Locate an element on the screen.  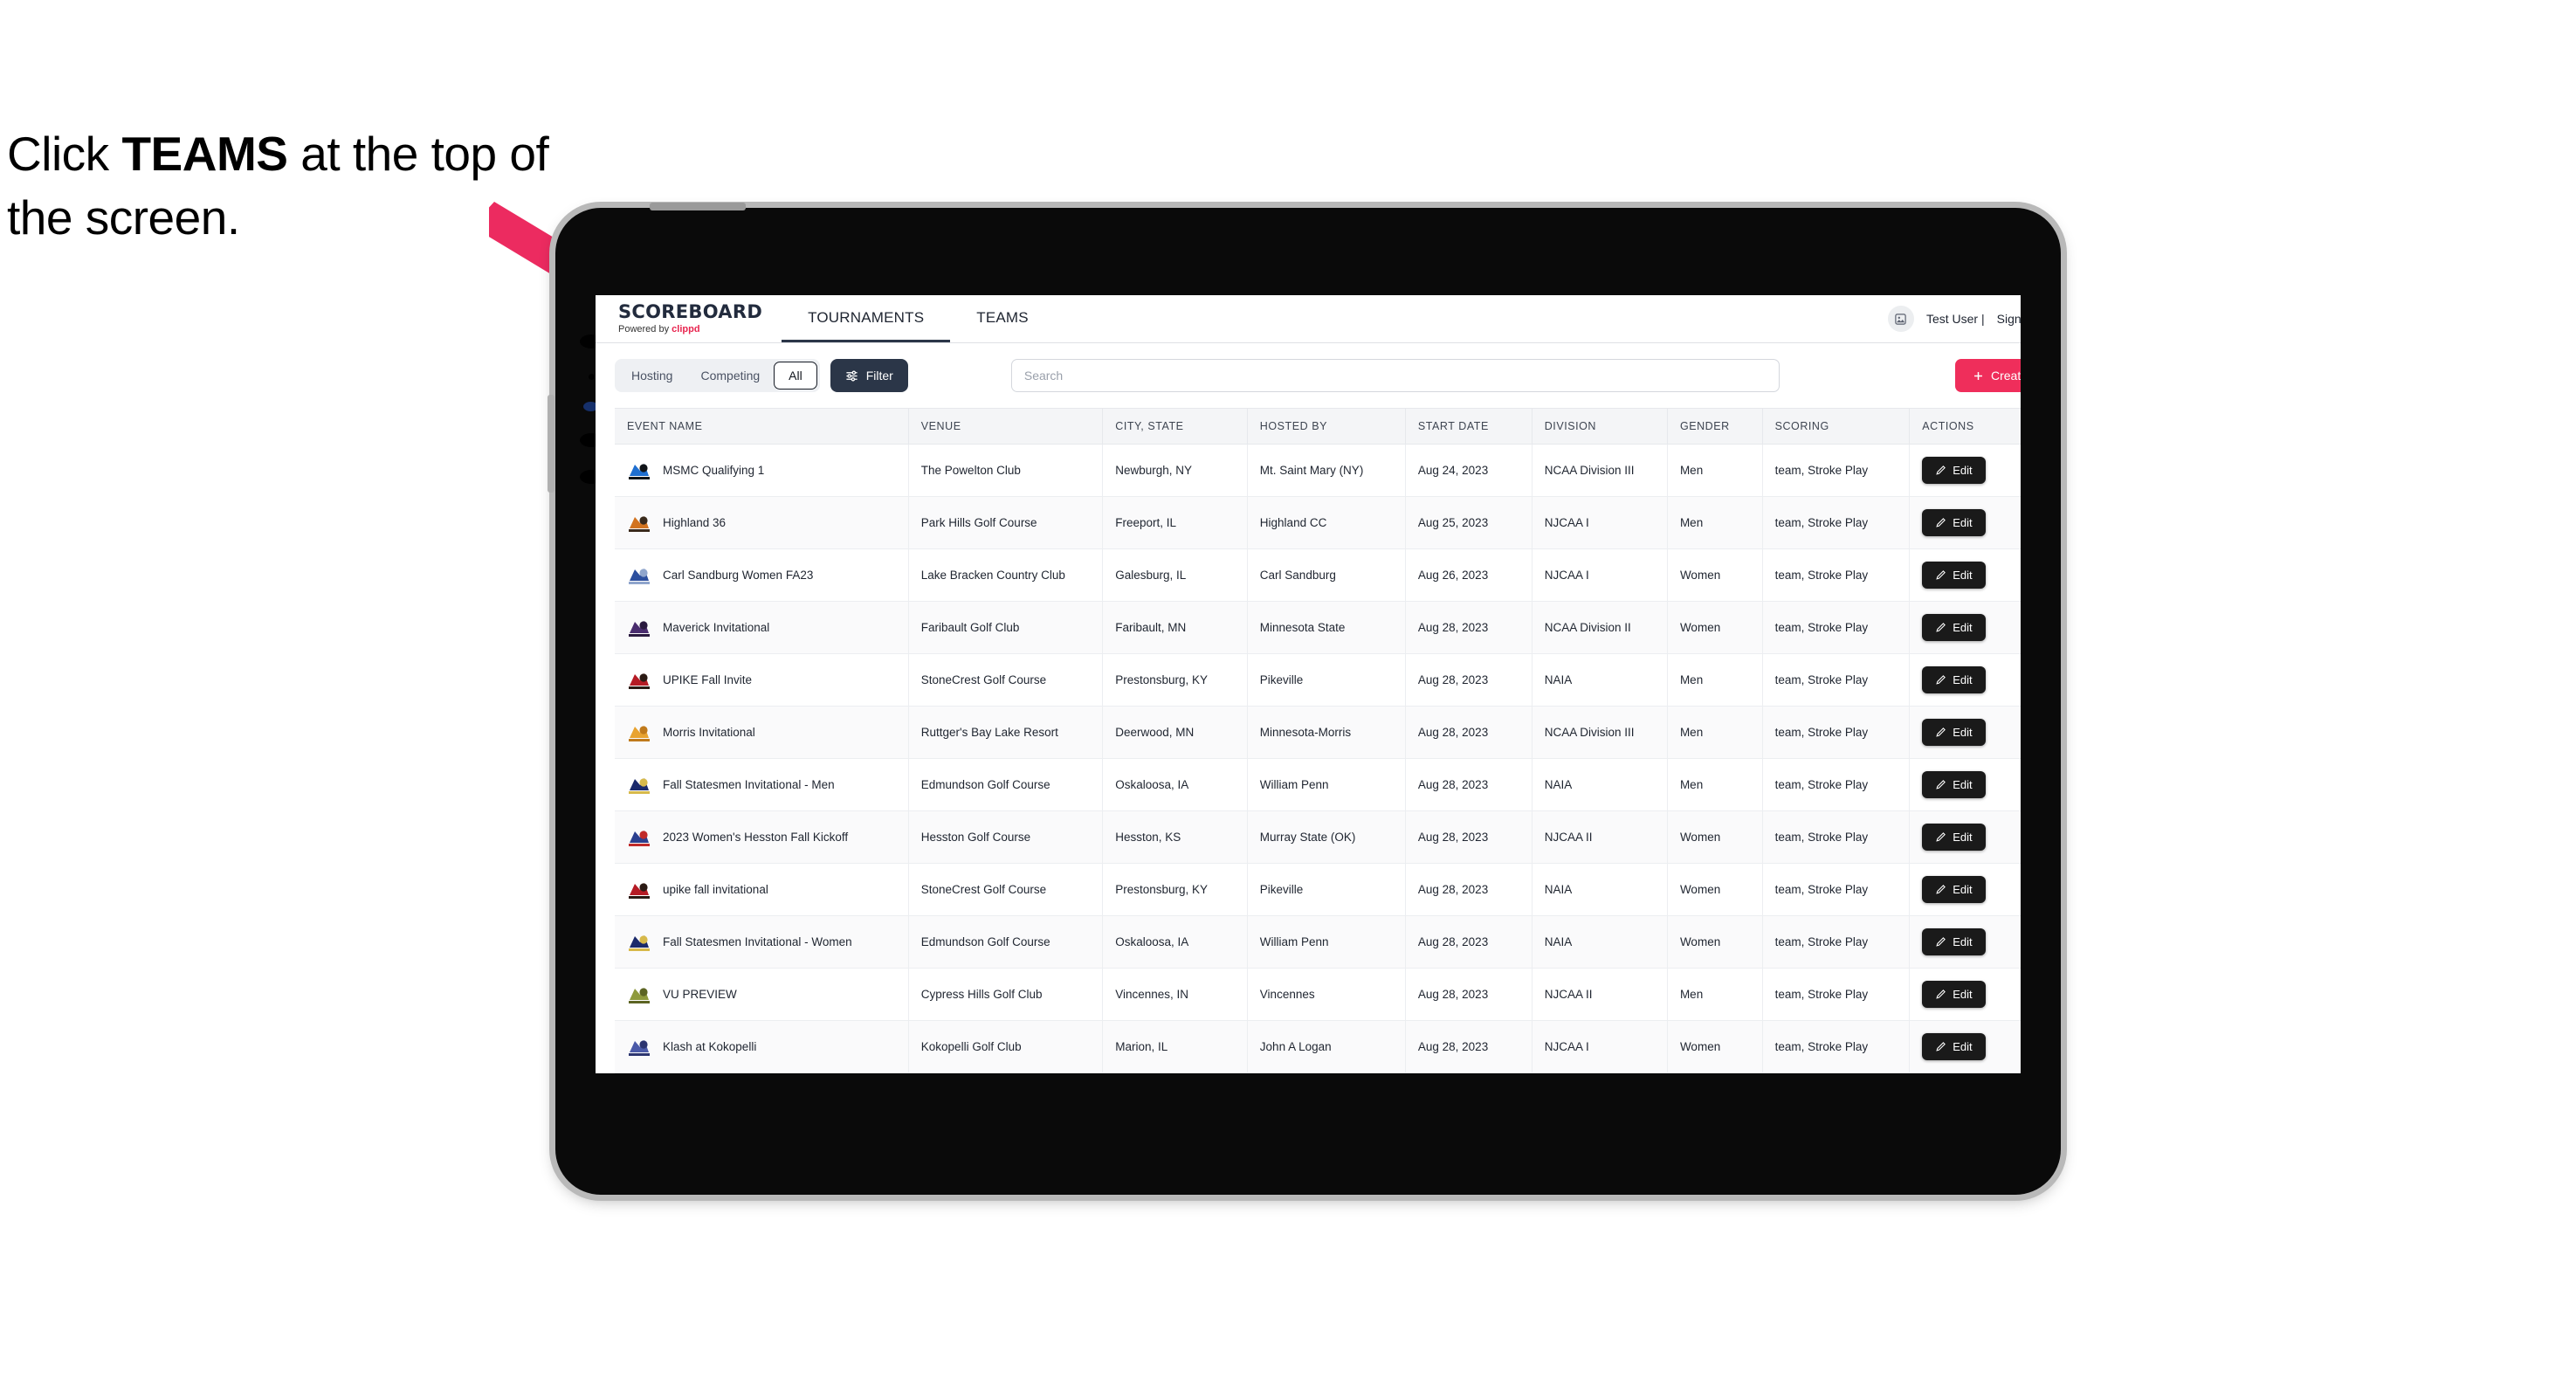
cell-hosted-by: Vincennes is located at coordinates (1326, 995).